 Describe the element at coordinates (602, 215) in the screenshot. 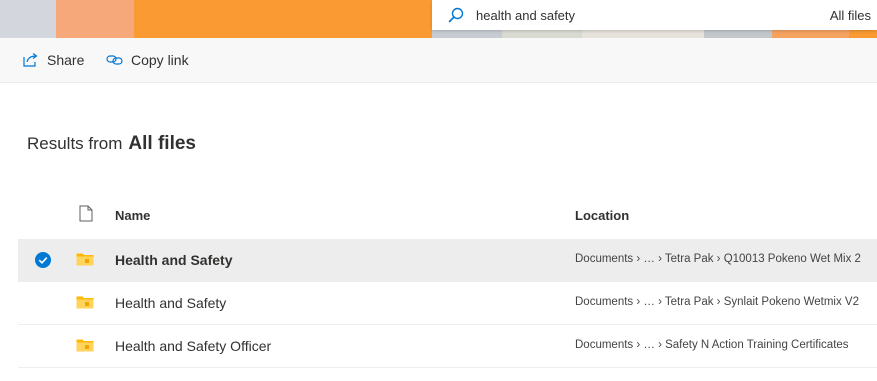

I see `column-header-location: Location` at that location.